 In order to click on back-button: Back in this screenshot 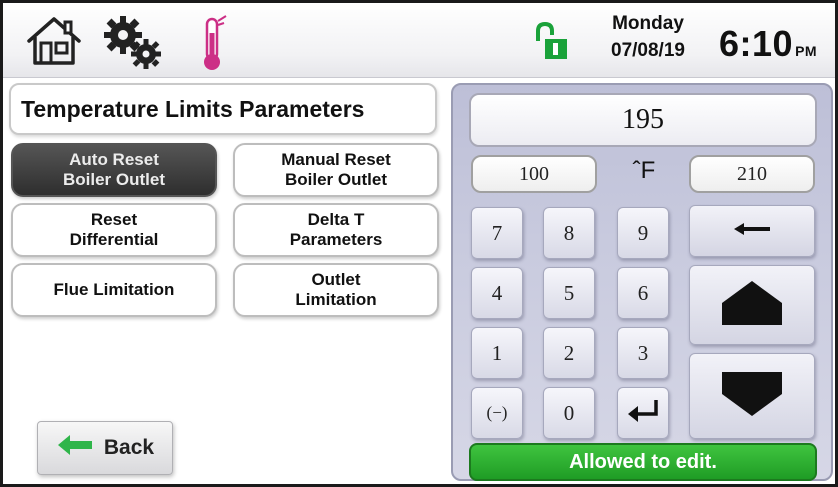, I will do `click(105, 448)`.